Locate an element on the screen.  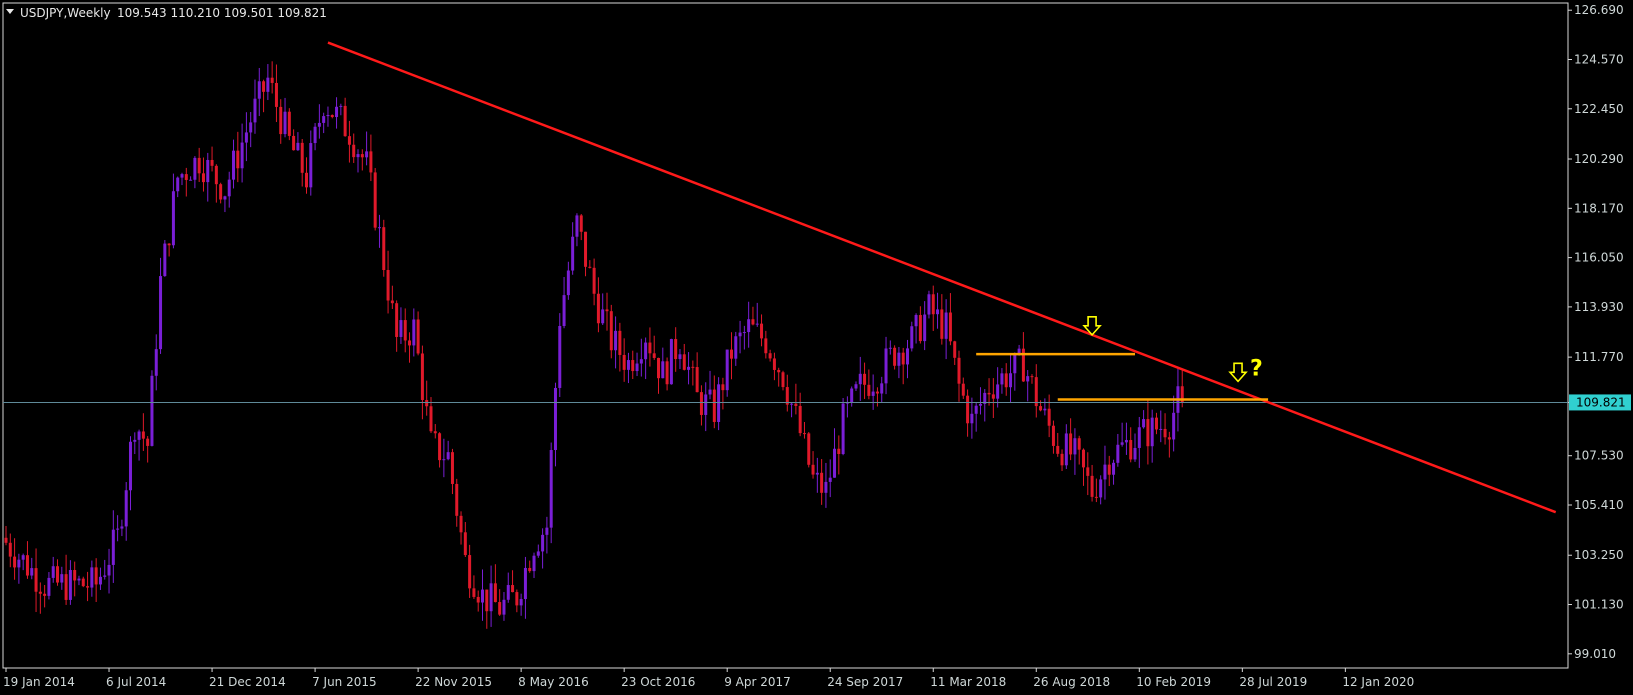
price-tick-label: 113.930 is located at coordinates (1599, 307).